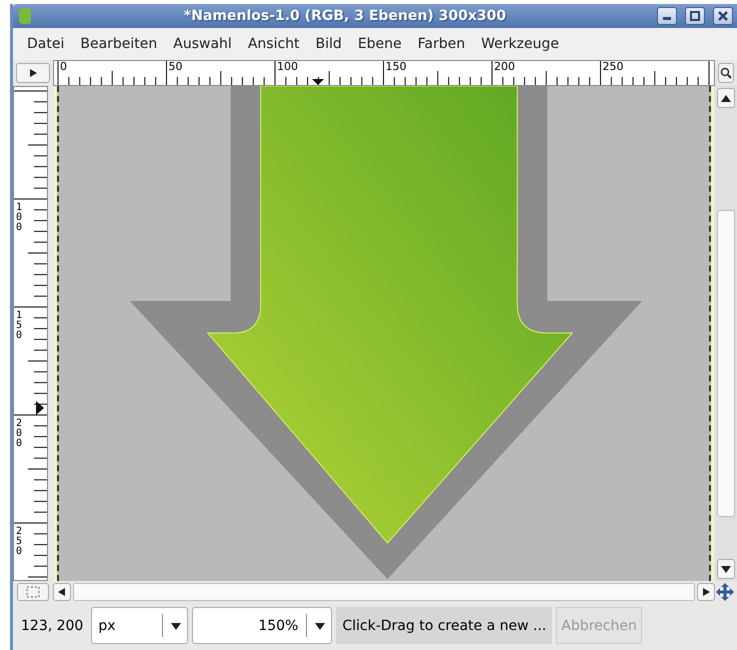 This screenshot has height=650, width=737. I want to click on close-icon, so click(723, 16).